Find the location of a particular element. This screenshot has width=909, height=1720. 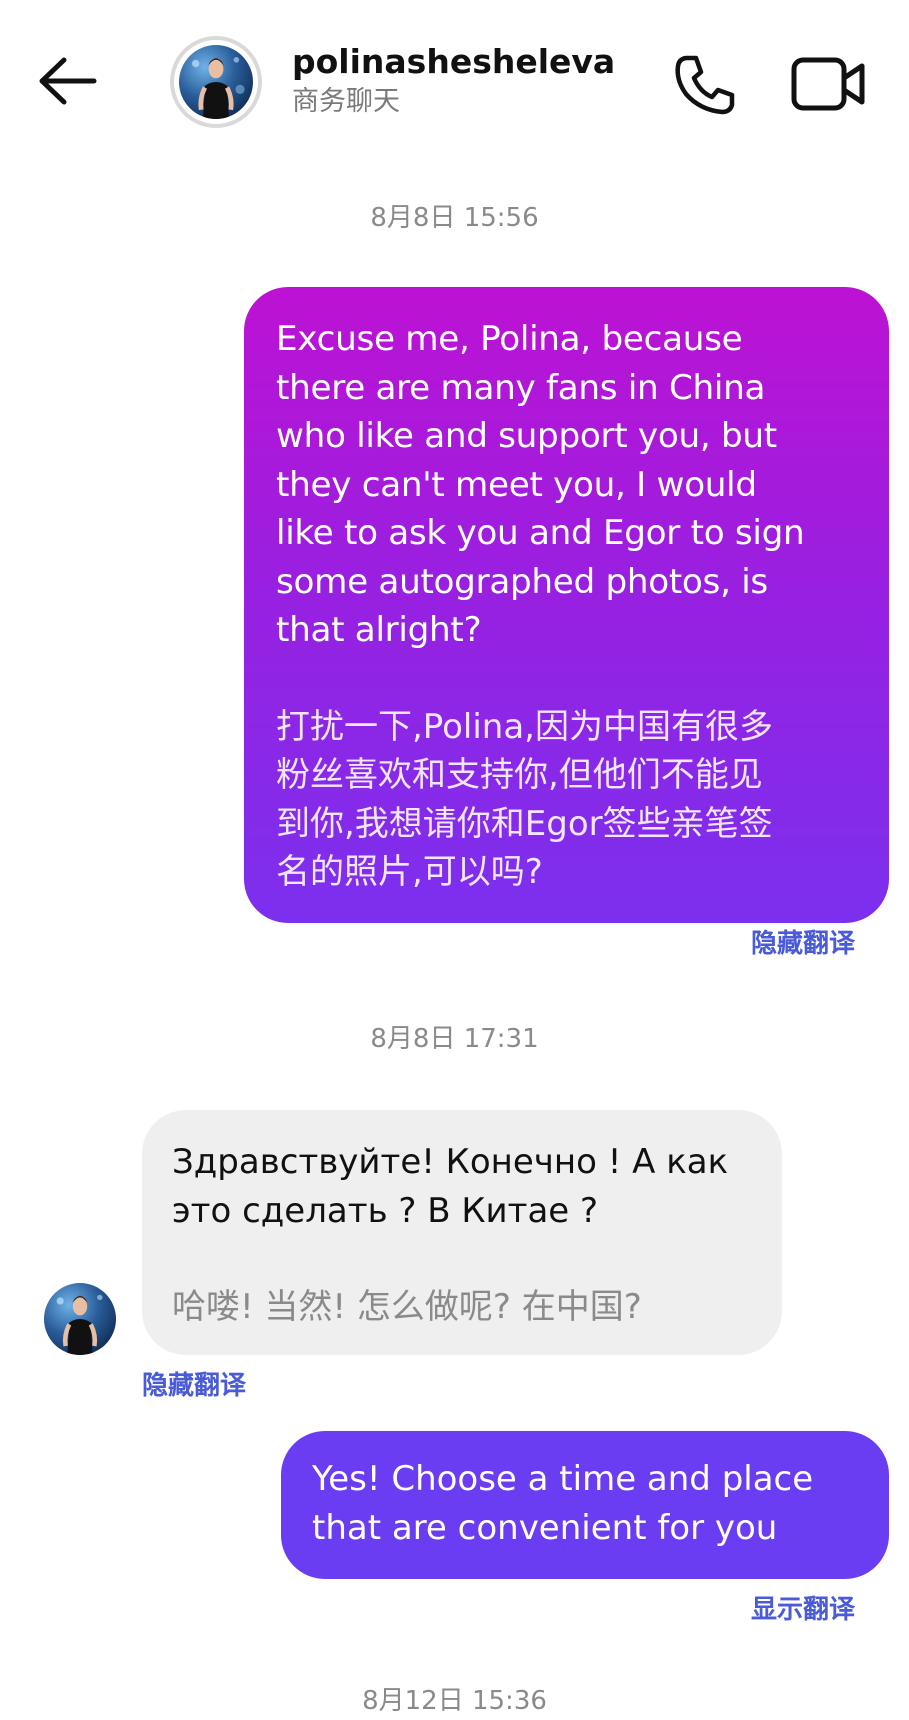

video-call-button is located at coordinates (830, 84).